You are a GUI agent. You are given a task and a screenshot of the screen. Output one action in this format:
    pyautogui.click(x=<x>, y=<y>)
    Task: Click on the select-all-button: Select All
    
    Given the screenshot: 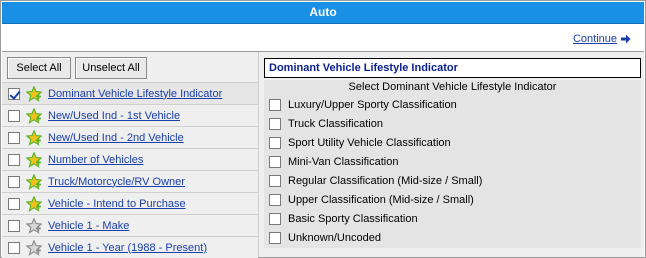 What is the action you would take?
    pyautogui.click(x=39, y=68)
    